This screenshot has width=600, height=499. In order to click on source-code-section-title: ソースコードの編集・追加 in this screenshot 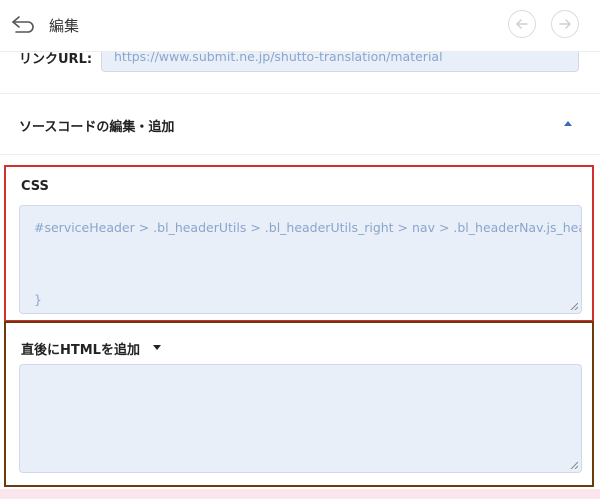, I will do `click(97, 127)`.